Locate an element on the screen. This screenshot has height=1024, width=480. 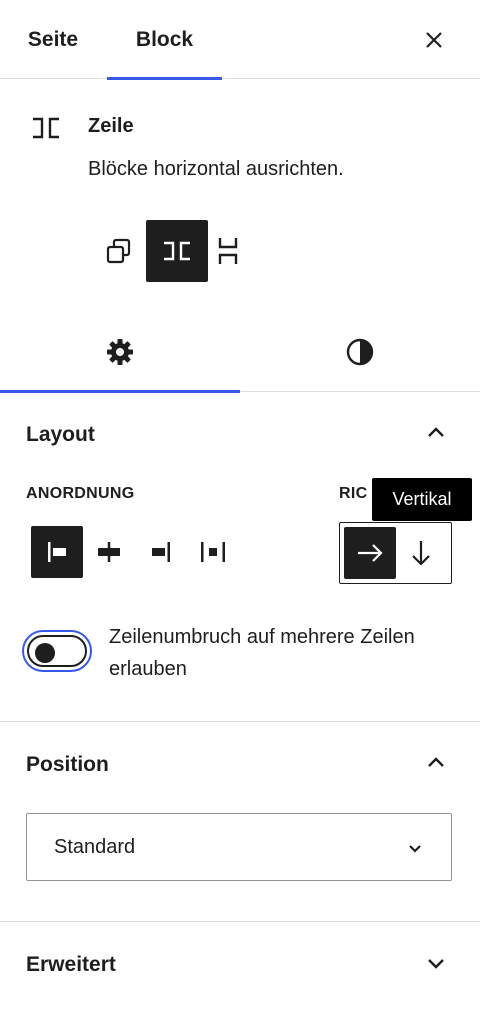
arrow-down-icon is located at coordinates (421, 553).